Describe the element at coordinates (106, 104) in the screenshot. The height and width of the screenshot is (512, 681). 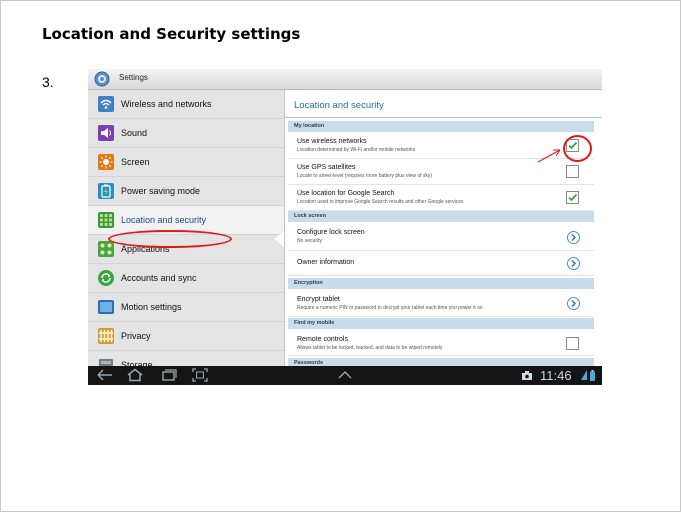
I see `wifi-icon` at that location.